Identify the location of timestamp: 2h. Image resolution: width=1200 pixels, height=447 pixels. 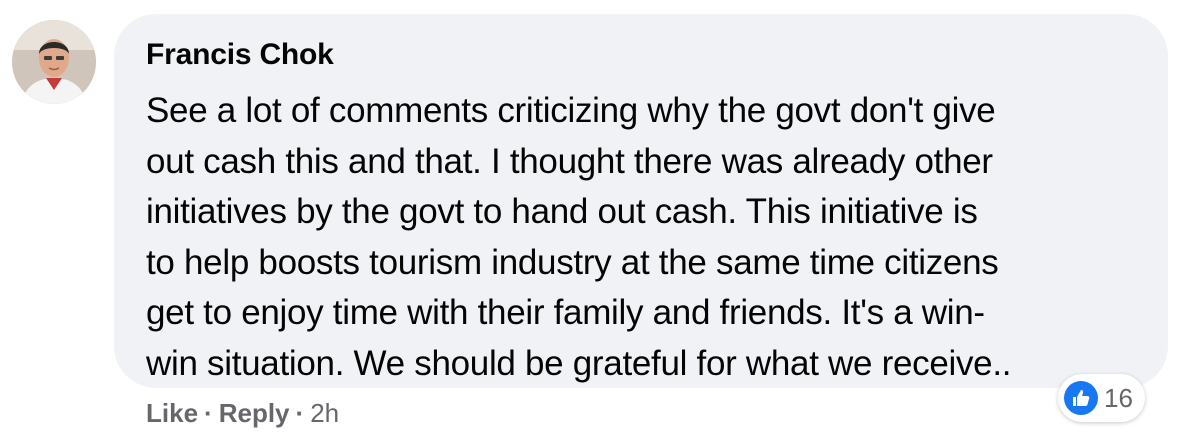
(324, 413).